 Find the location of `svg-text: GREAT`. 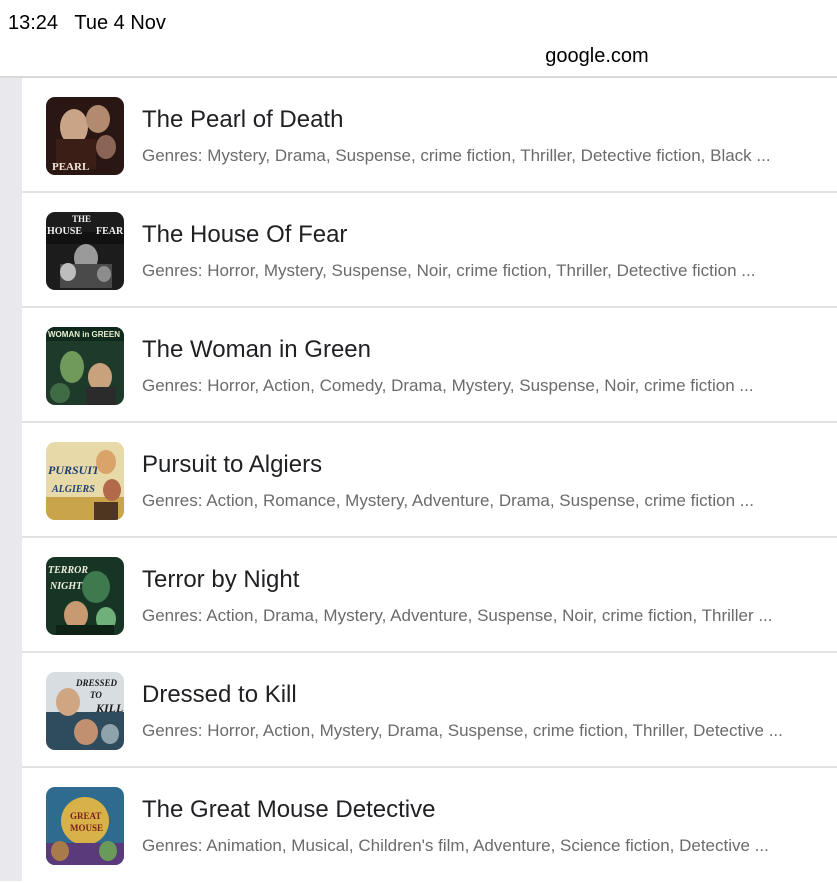

svg-text: GREAT is located at coordinates (85, 816).